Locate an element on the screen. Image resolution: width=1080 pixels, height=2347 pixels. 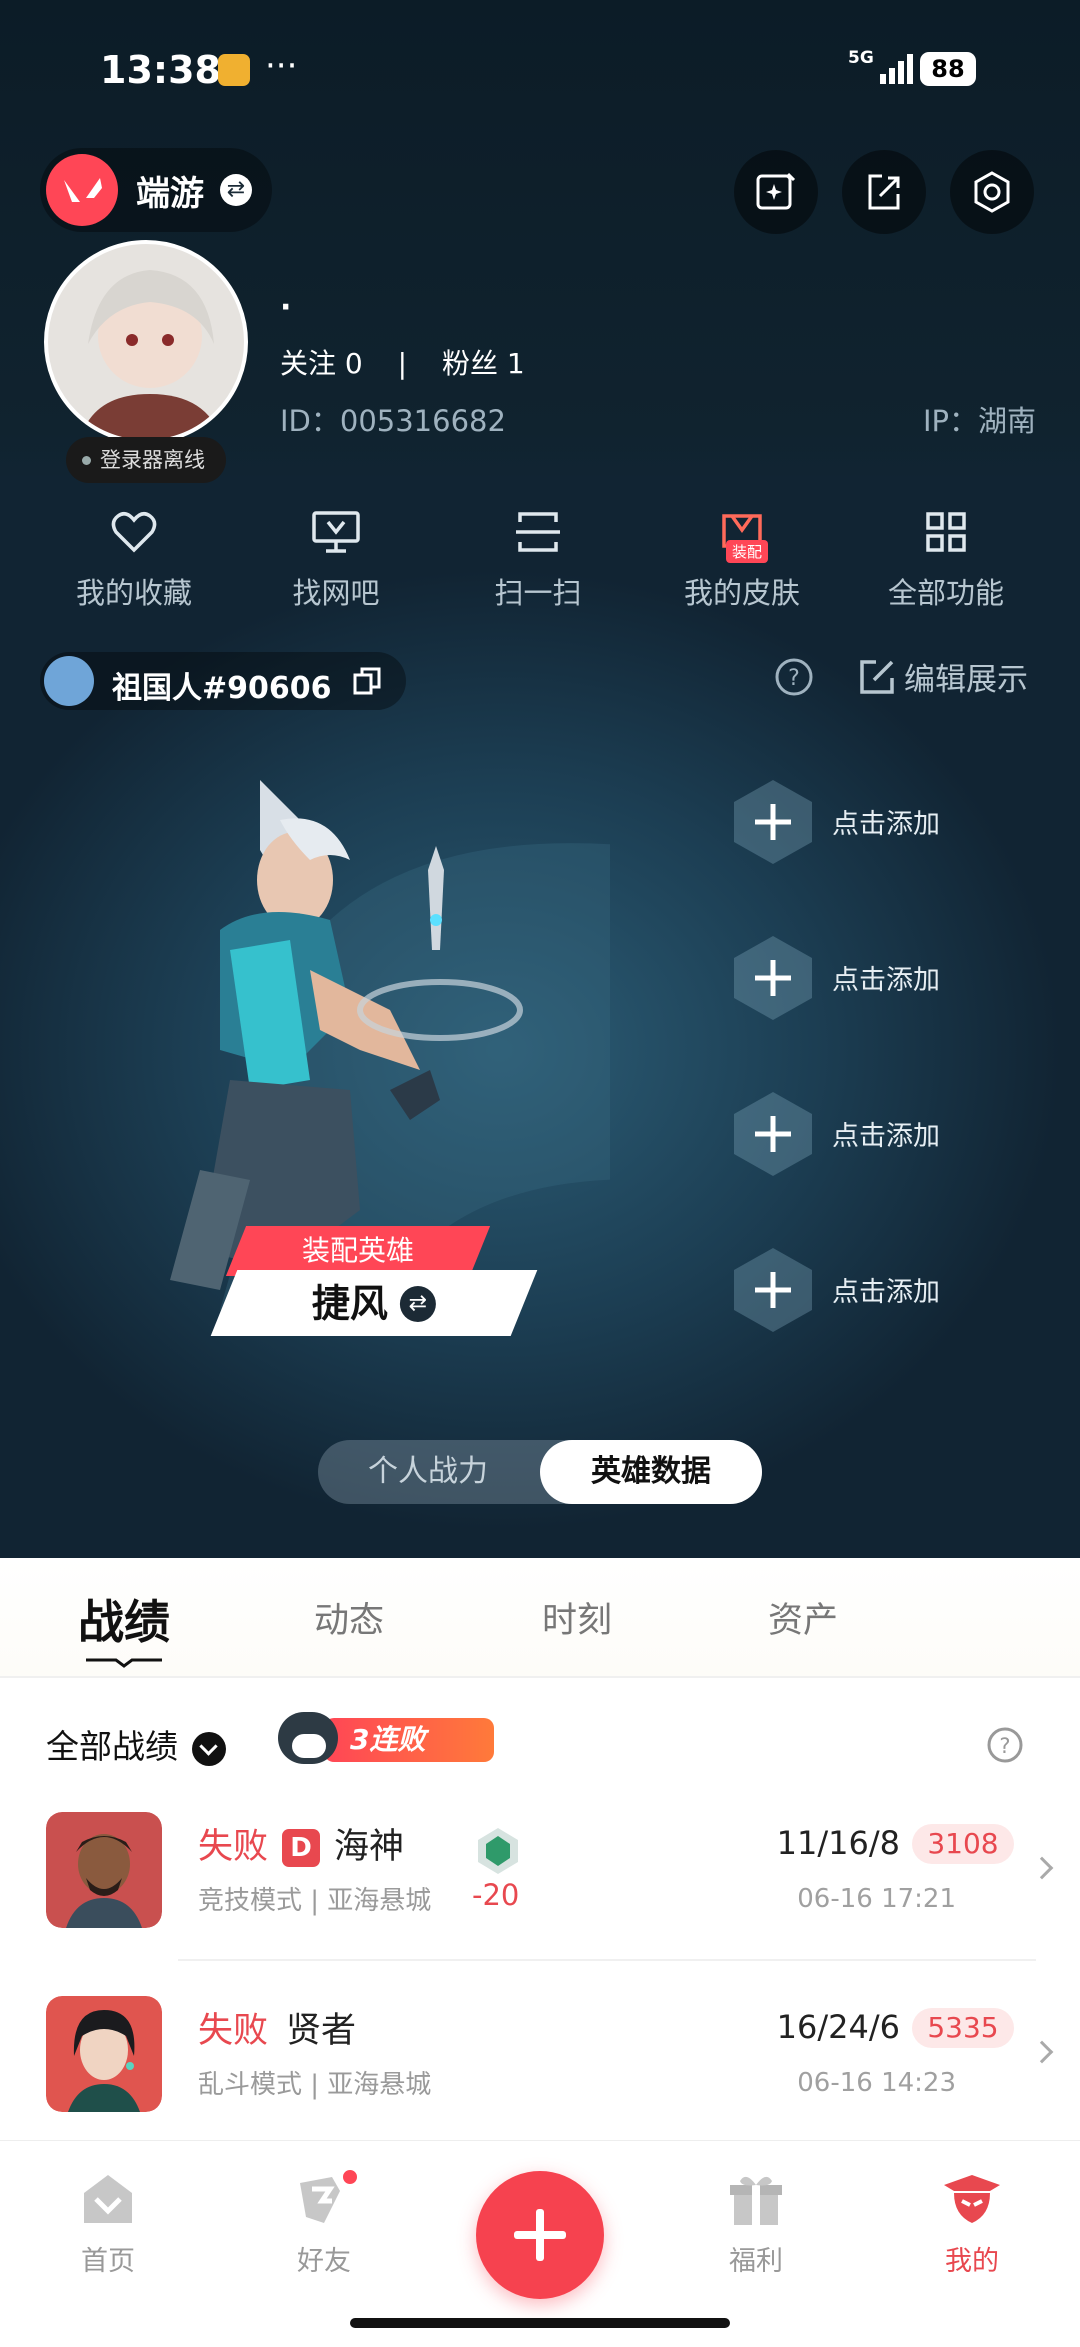
add-slot-label: 点击添加 is located at coordinates (886, 980).